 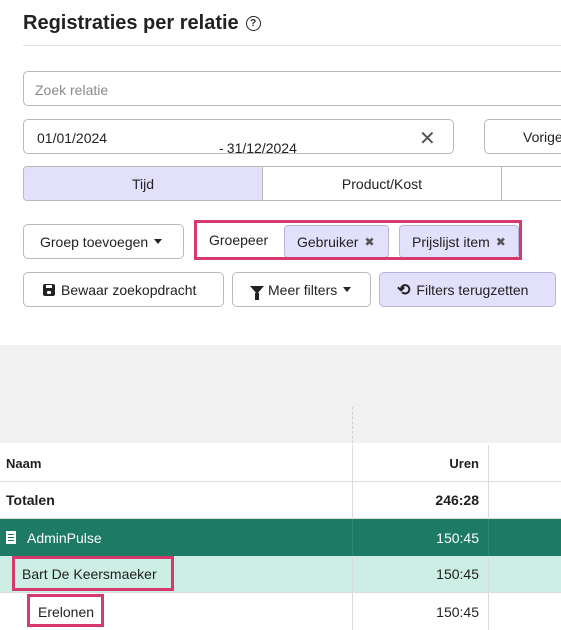 I want to click on totals-hours: 246:28, so click(x=420, y=500).